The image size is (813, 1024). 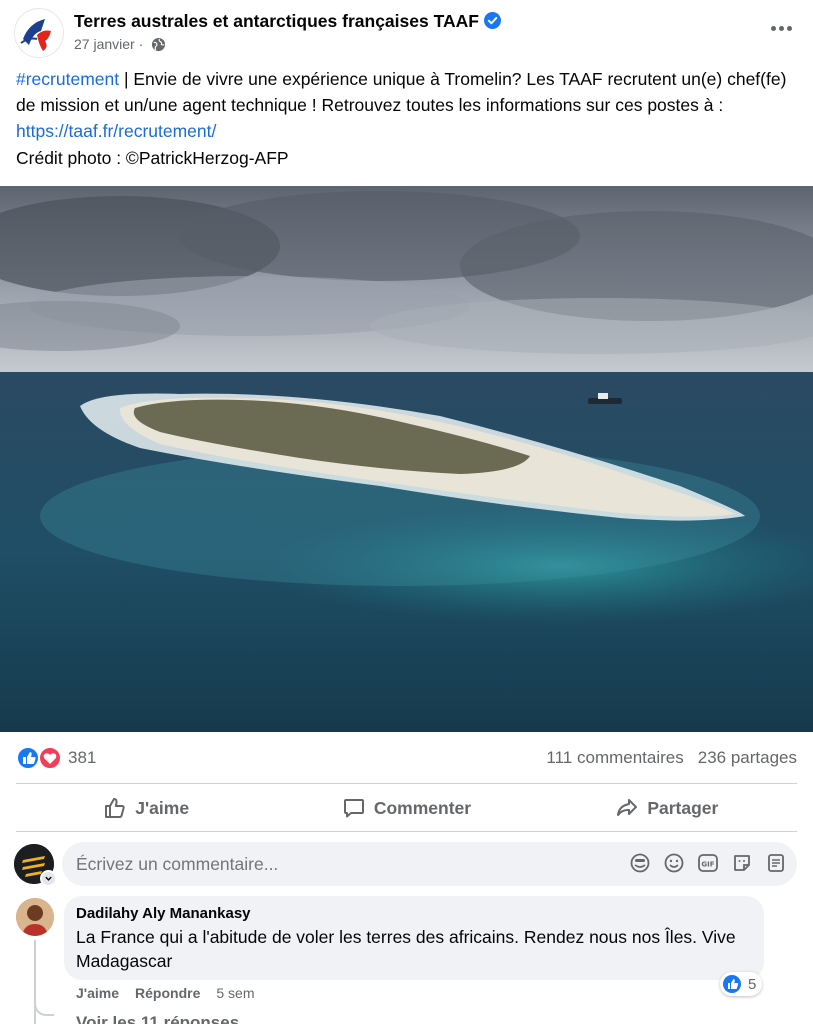 I want to click on svg-text: GIF, so click(x=707, y=865).